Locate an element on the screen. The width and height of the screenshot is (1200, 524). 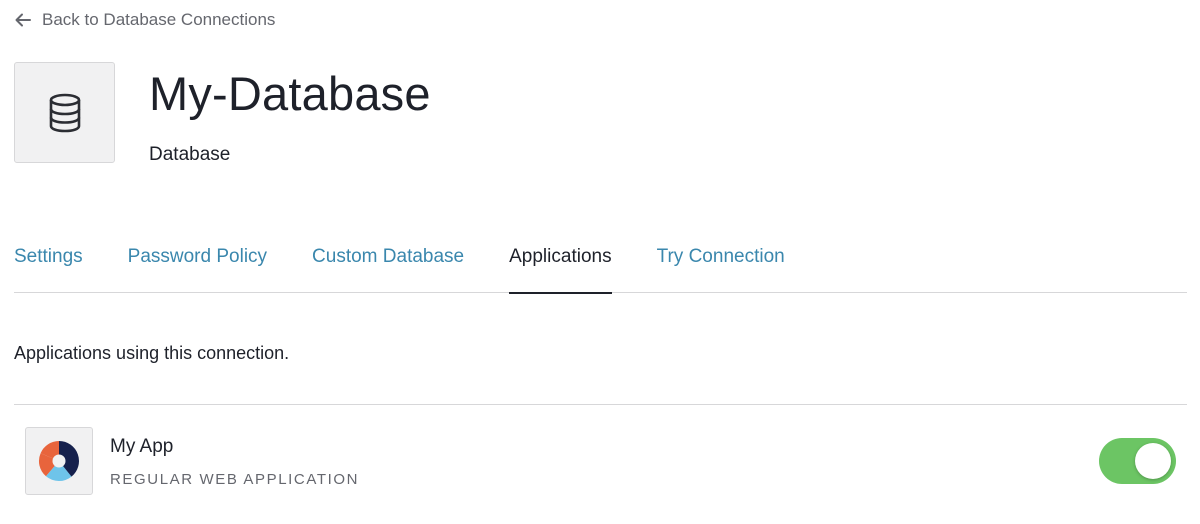
tab-applications: Applications is located at coordinates (561, 263).